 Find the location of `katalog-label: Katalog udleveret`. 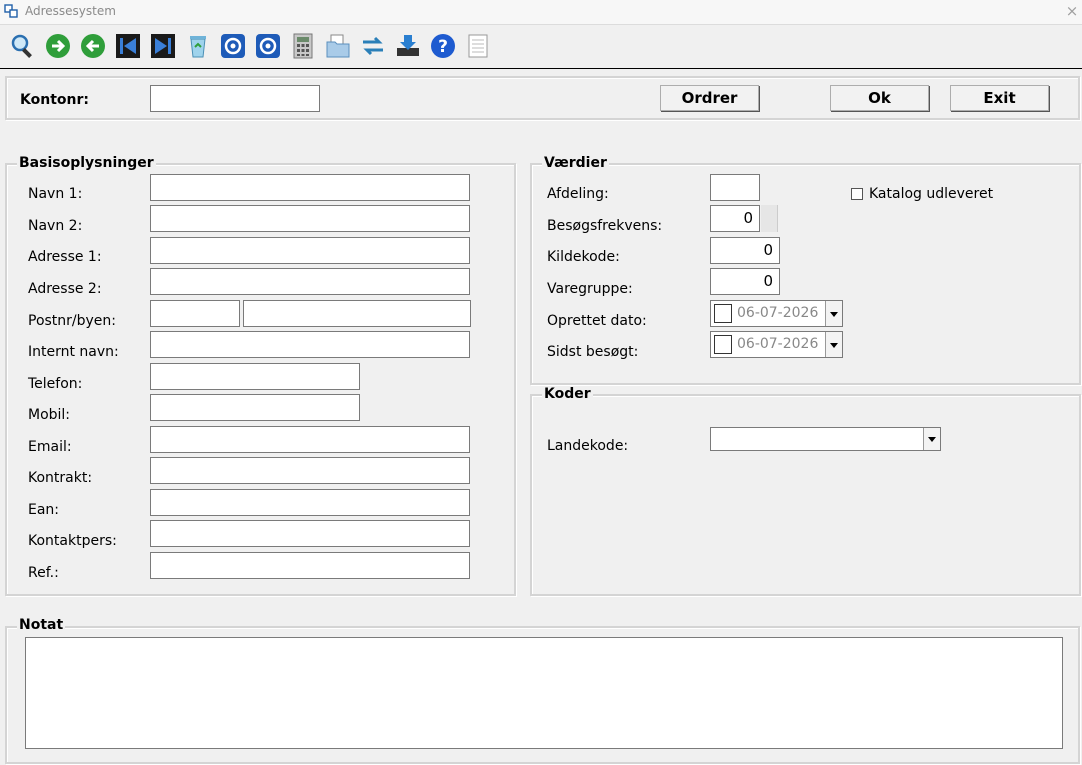

katalog-label: Katalog udleveret is located at coordinates (931, 194).